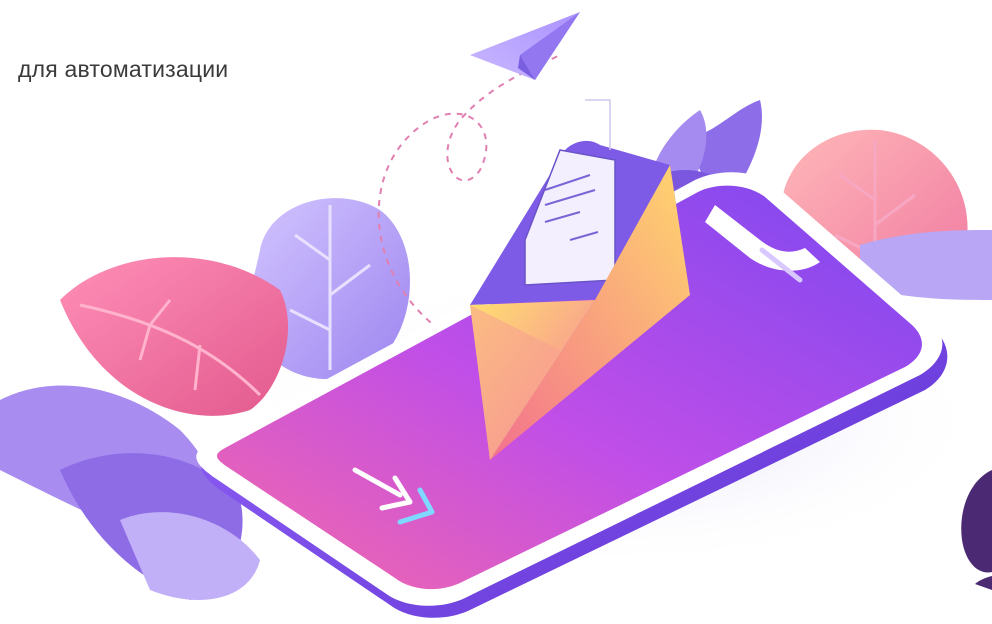  What do you see at coordinates (570, 192) in the screenshot?
I see `letter-paper` at bounding box center [570, 192].